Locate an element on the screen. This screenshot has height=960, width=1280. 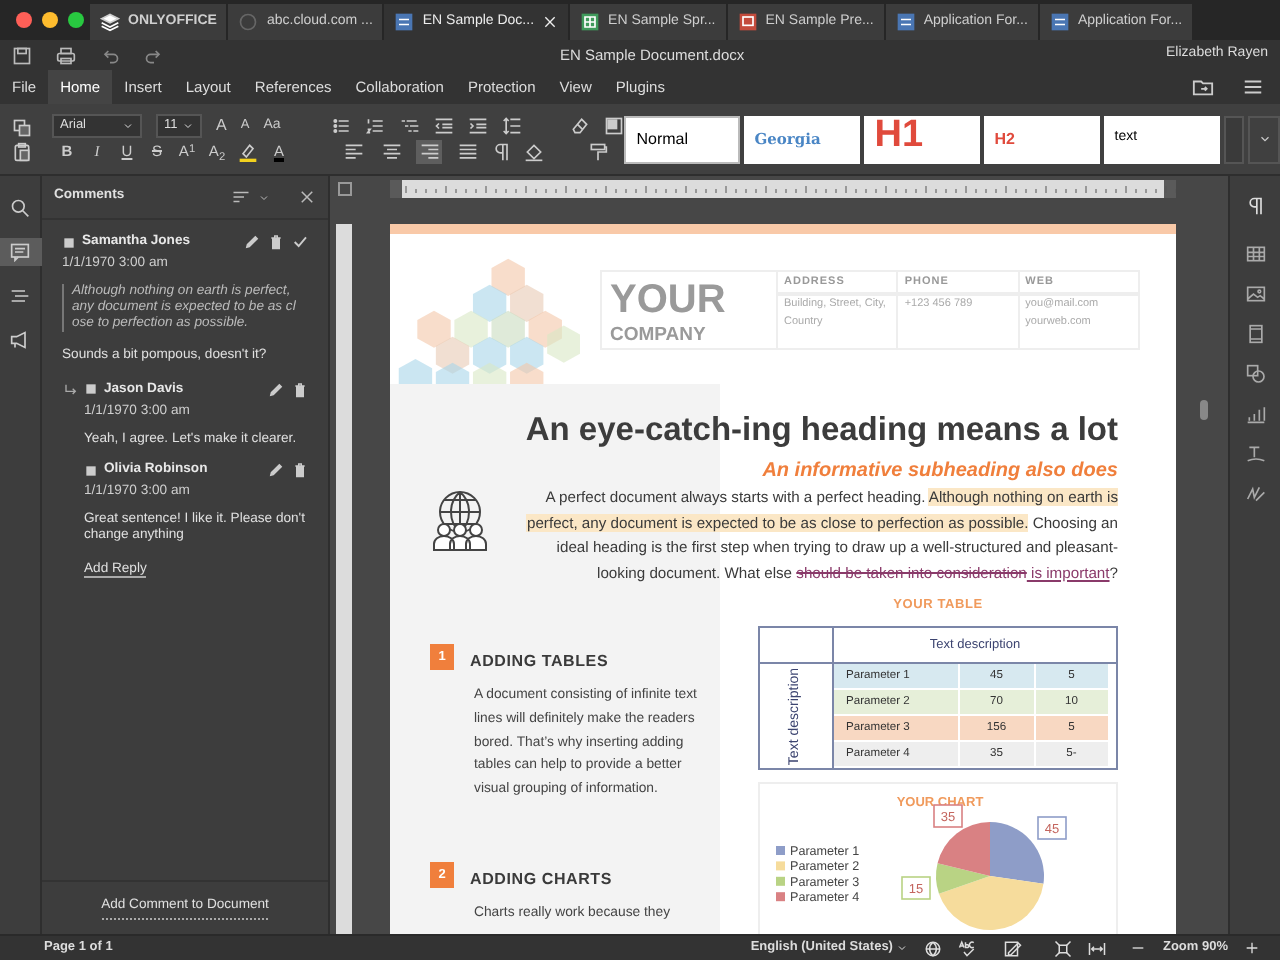
ruler-corner-icon is located at coordinates (345, 188).